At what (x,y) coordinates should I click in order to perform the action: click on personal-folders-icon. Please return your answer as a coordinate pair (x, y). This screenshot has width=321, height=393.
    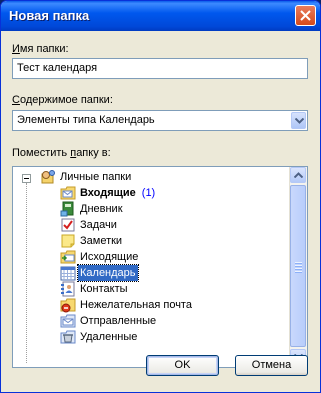
    Looking at the image, I should click on (48, 177).